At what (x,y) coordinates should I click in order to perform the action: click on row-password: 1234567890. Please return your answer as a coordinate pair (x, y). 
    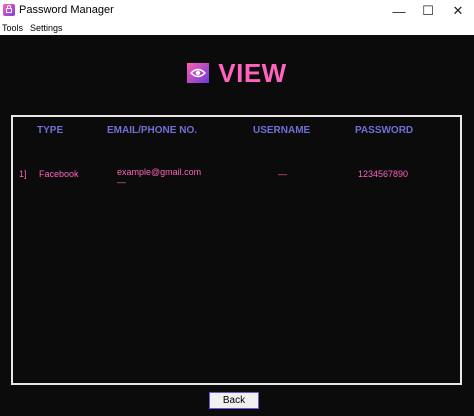
    Looking at the image, I should click on (383, 174).